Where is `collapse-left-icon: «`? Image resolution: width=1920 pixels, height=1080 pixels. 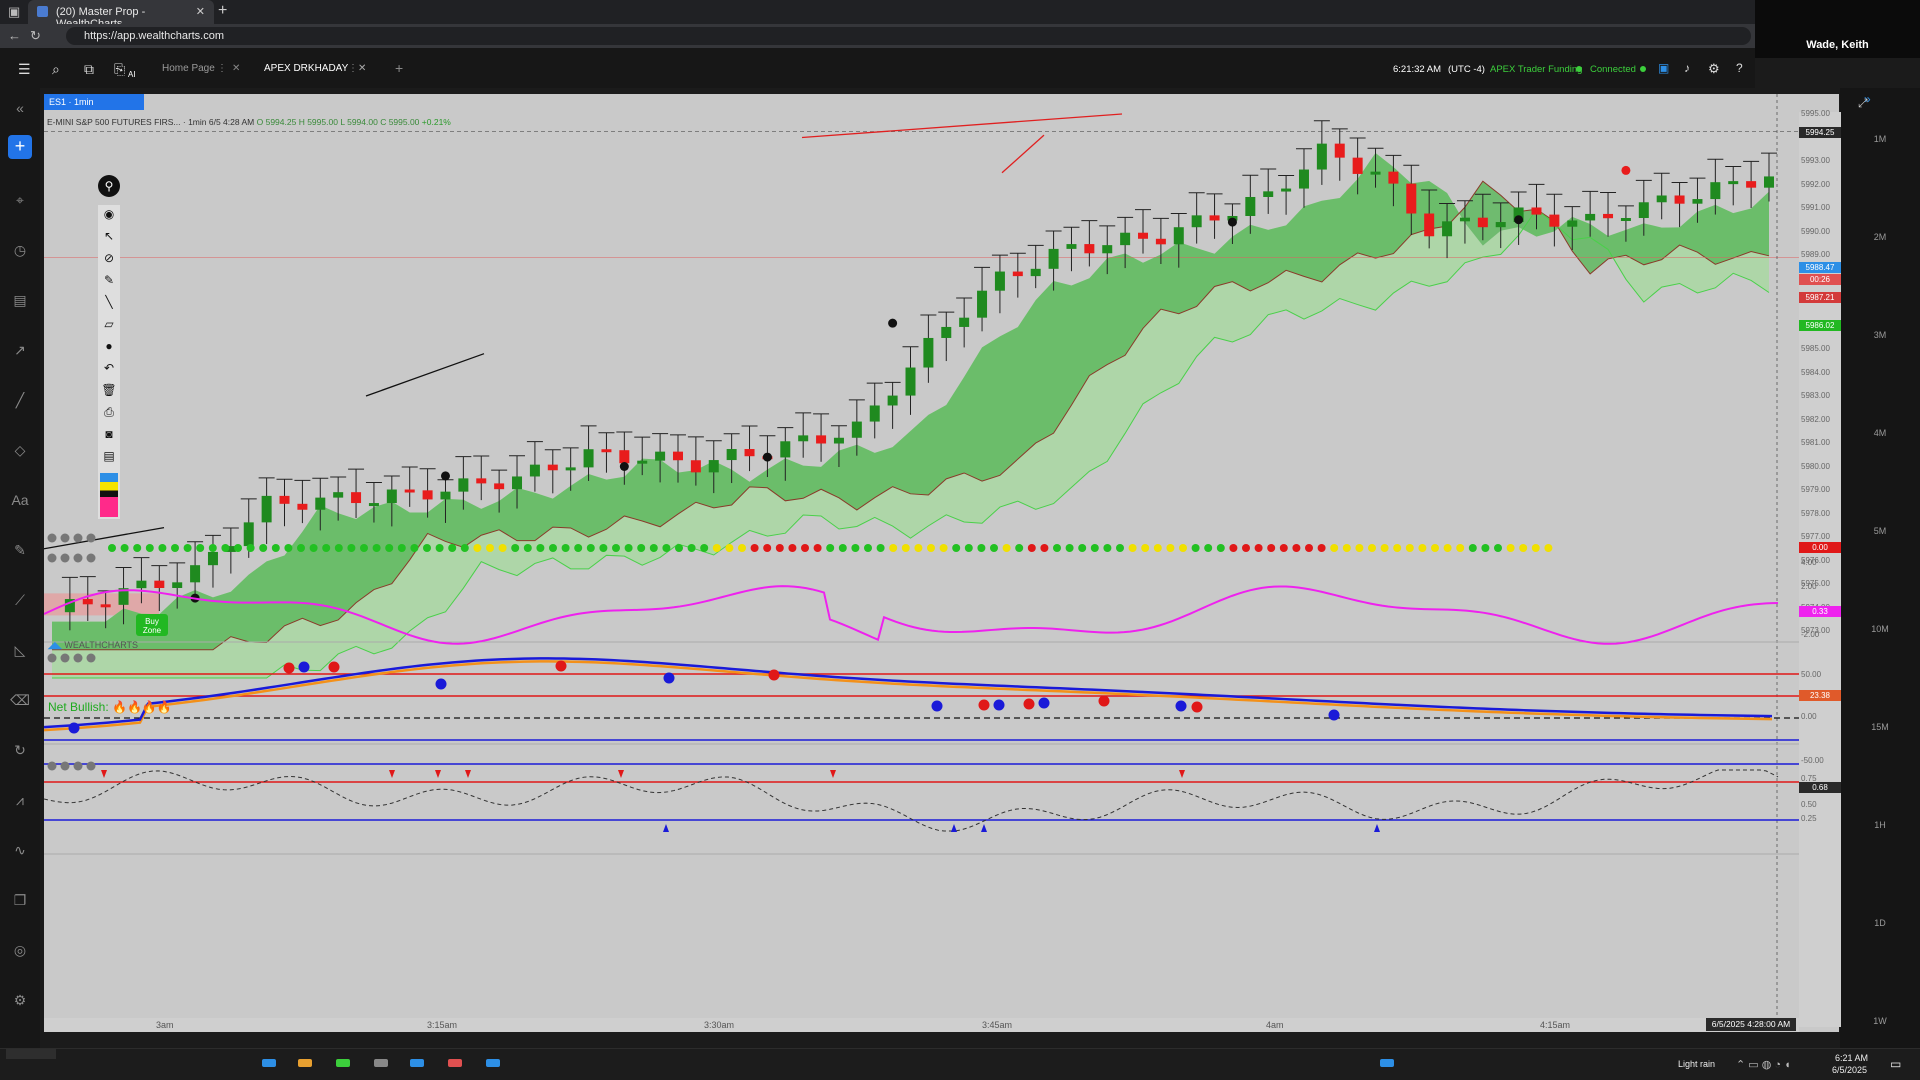
collapse-left-icon: « is located at coordinates (20, 108).